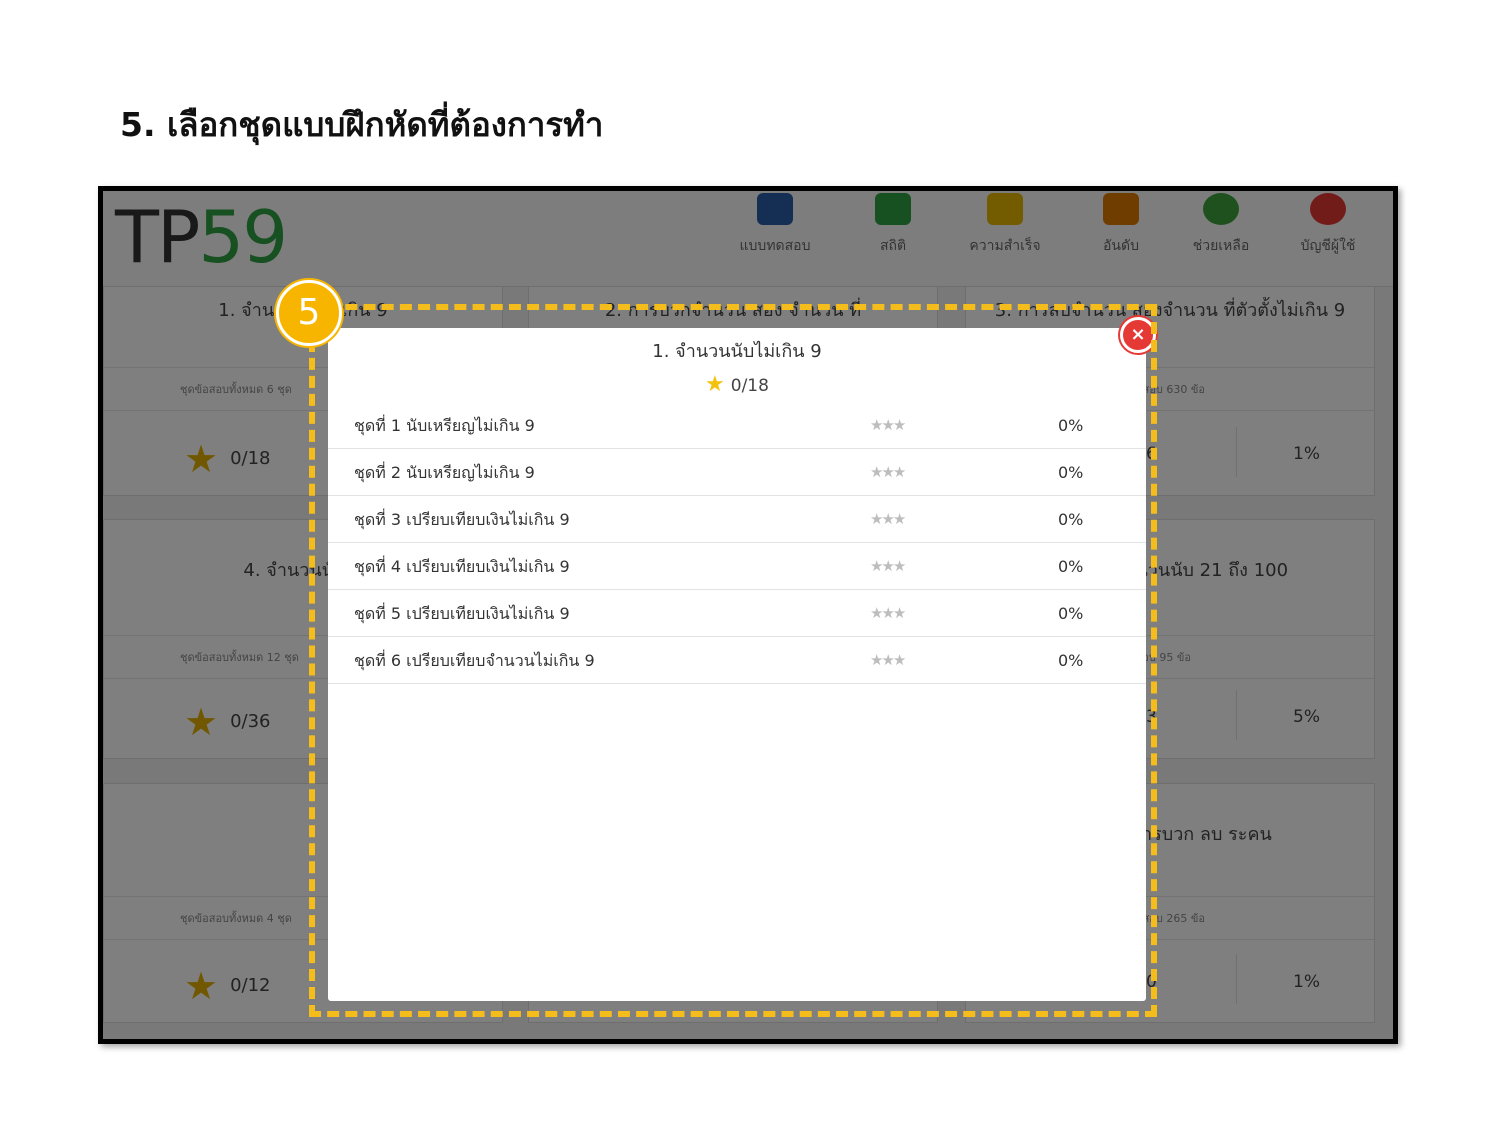  I want to click on step-badge: 5, so click(309, 313).